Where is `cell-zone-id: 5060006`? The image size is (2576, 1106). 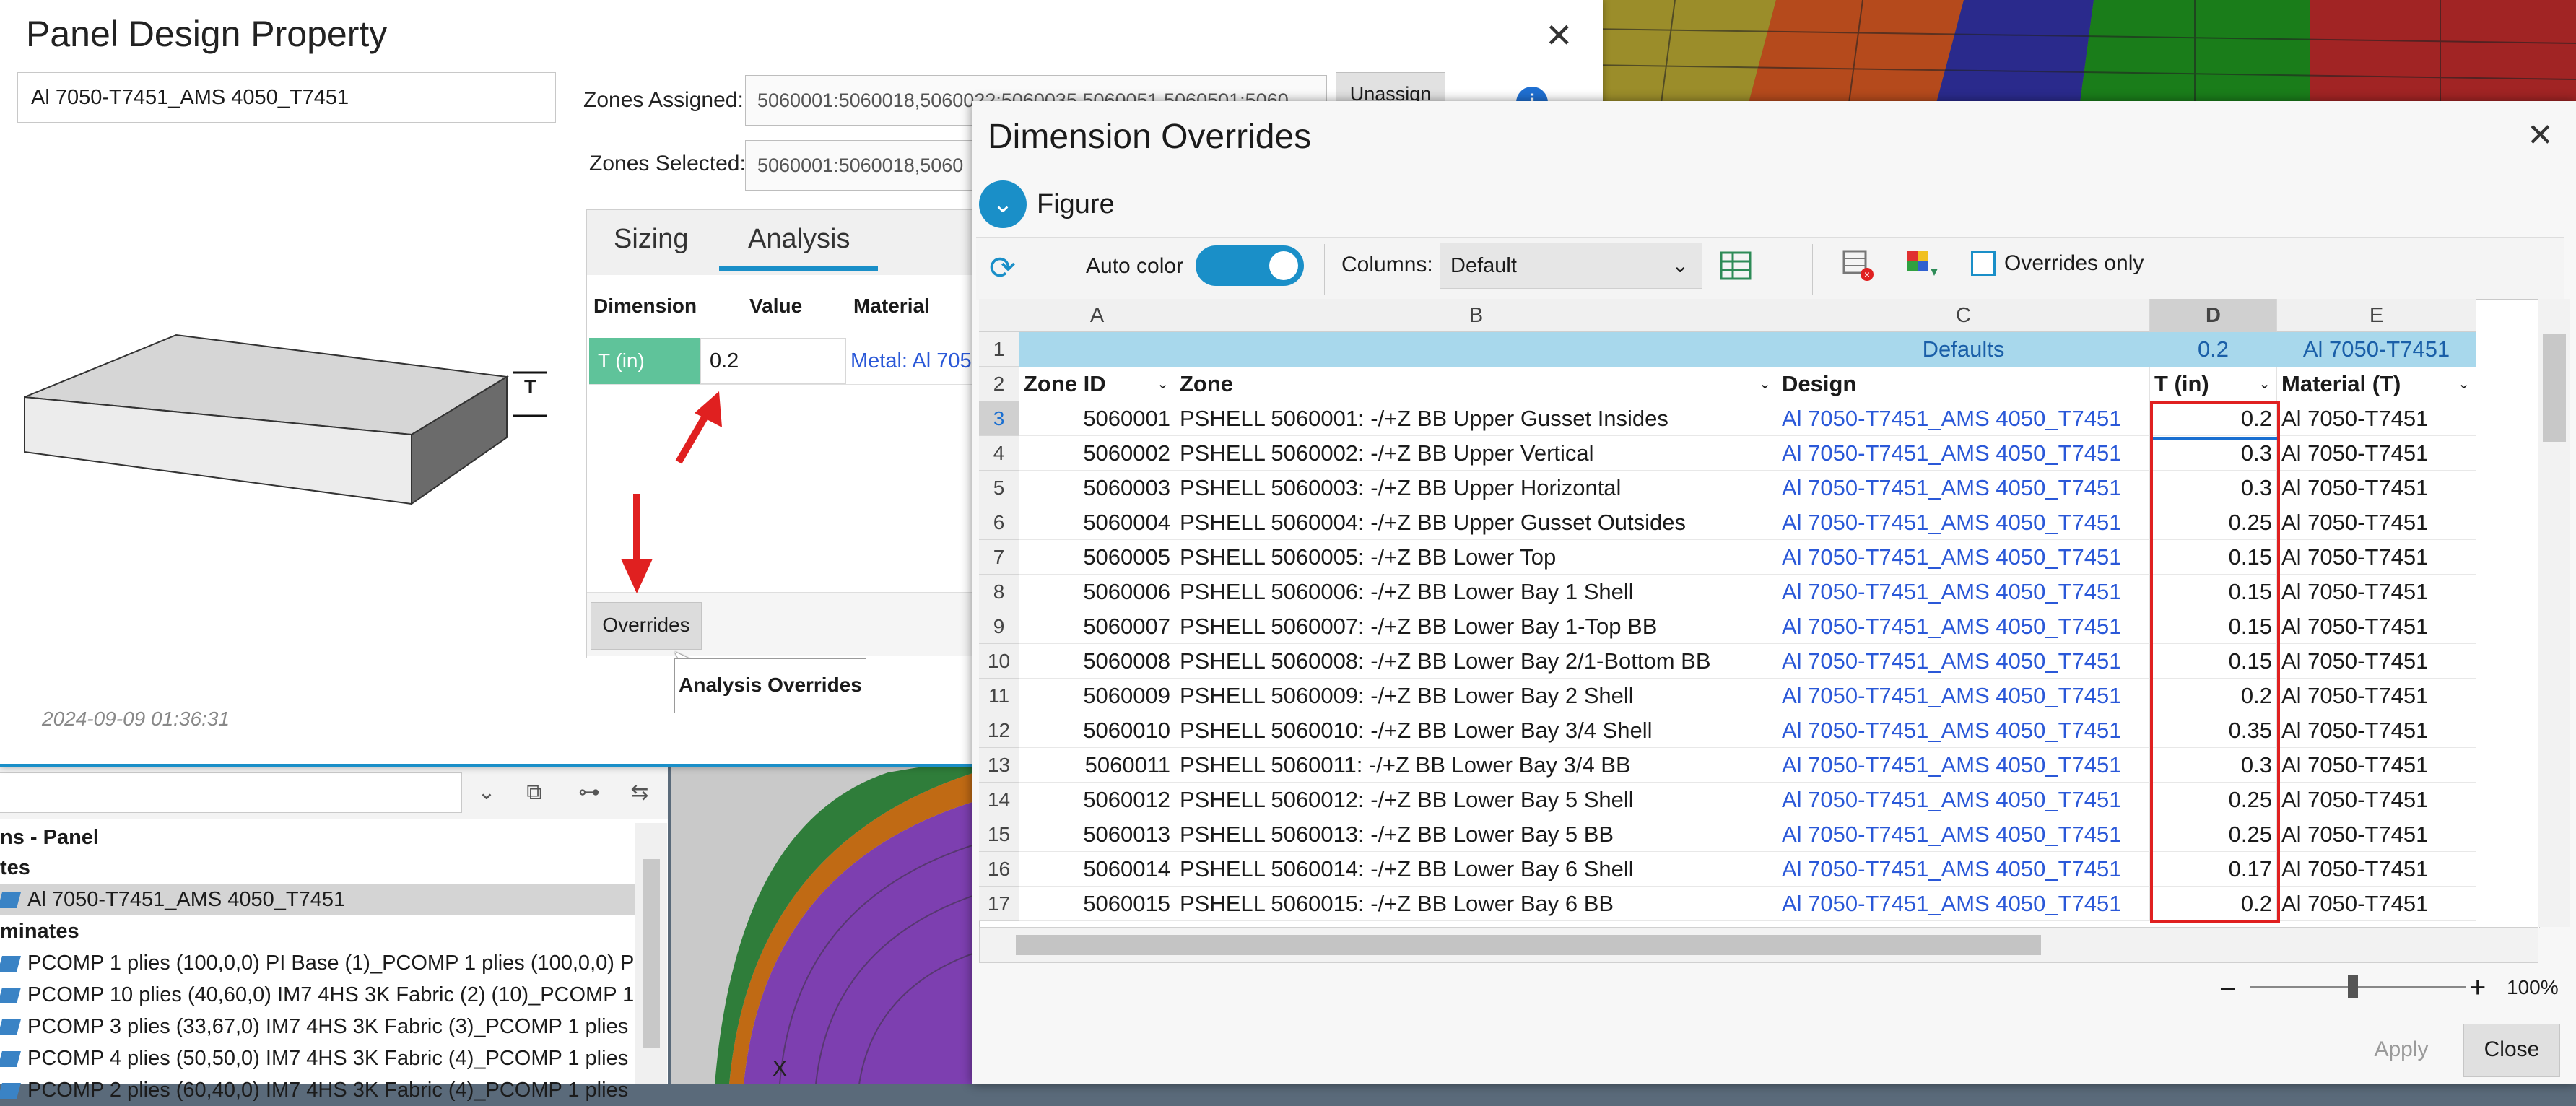 cell-zone-id: 5060006 is located at coordinates (1097, 592).